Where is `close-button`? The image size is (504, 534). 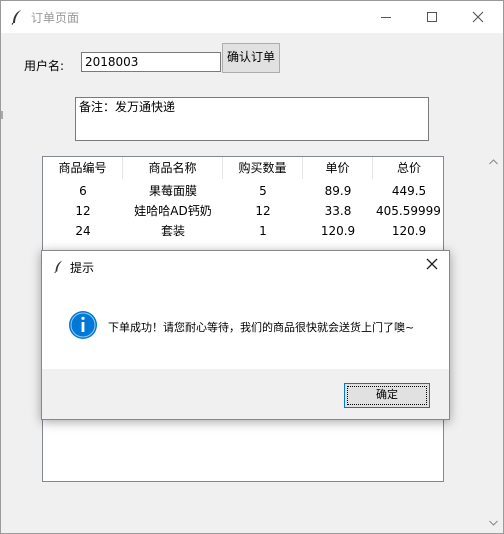
close-button is located at coordinates (478, 17).